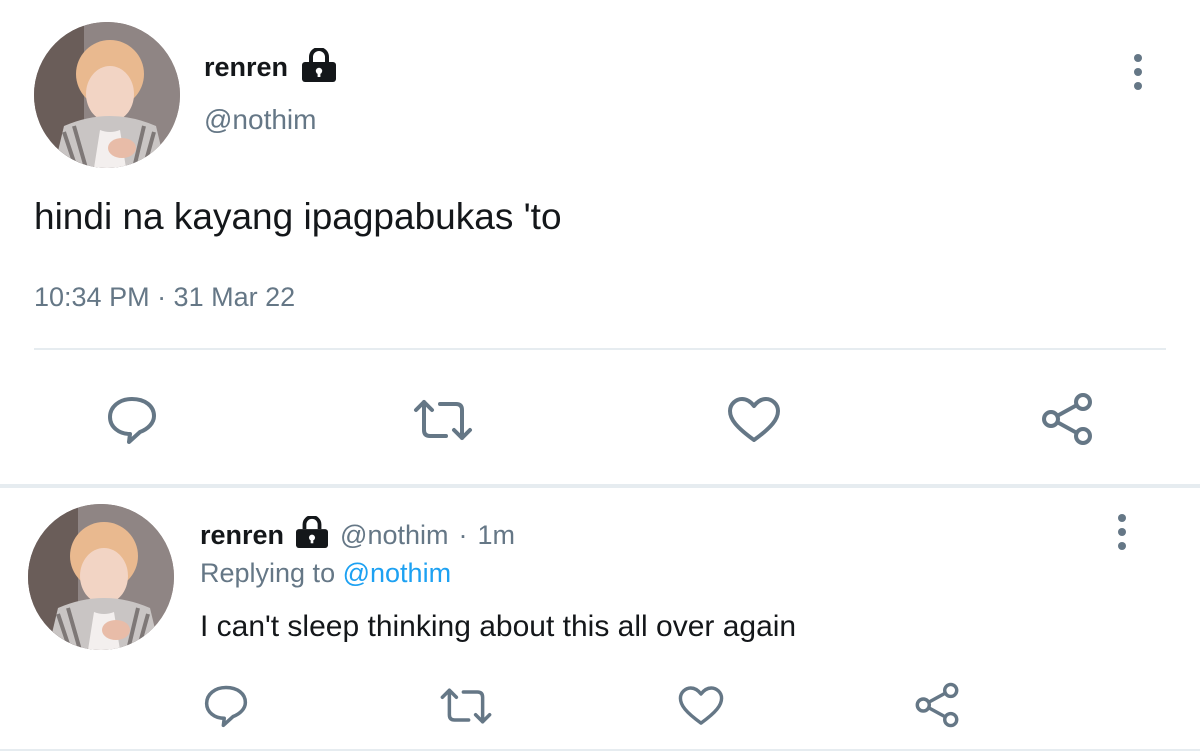 Image resolution: width=1200 pixels, height=753 pixels. What do you see at coordinates (107, 95) in the screenshot?
I see `main-author-avatar` at bounding box center [107, 95].